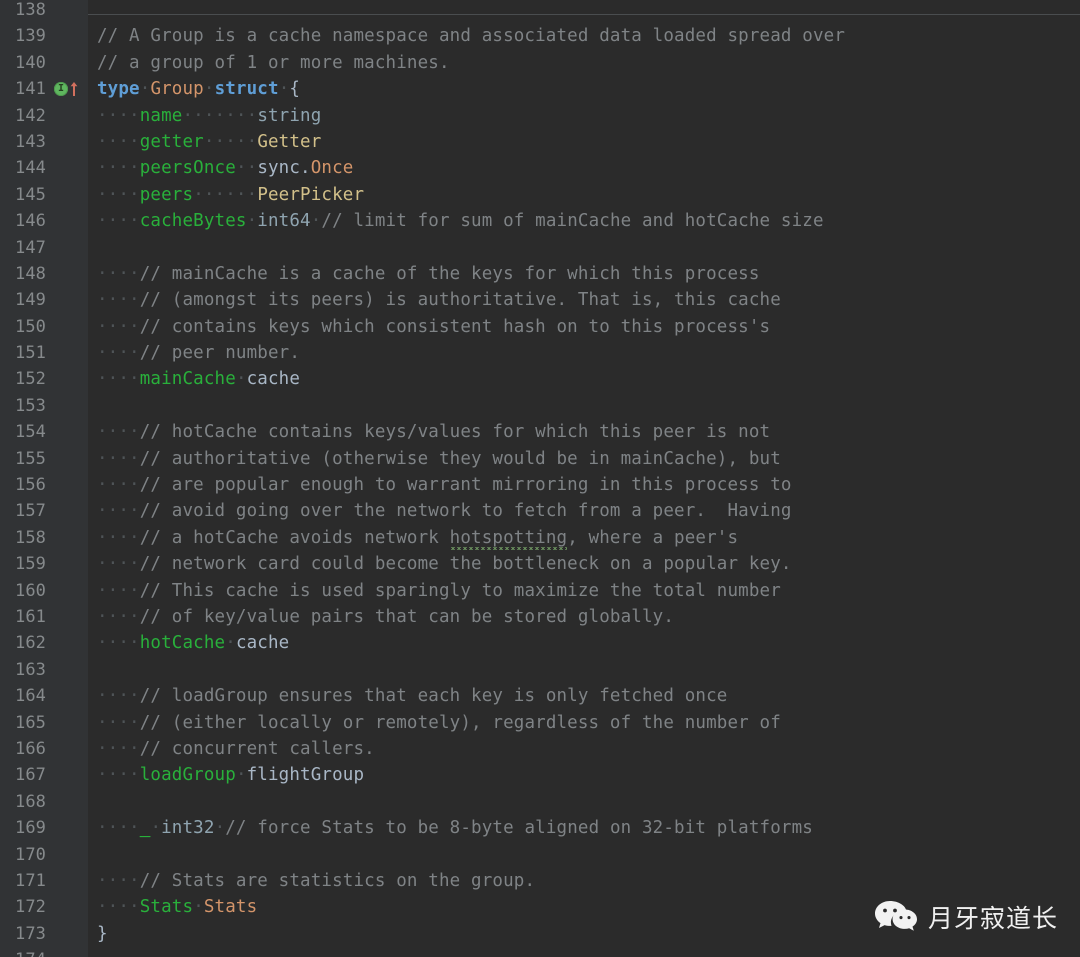 The height and width of the screenshot is (957, 1080). Describe the element at coordinates (588, 749) in the screenshot. I see `code-line-166: ····// concurrent callers.` at that location.